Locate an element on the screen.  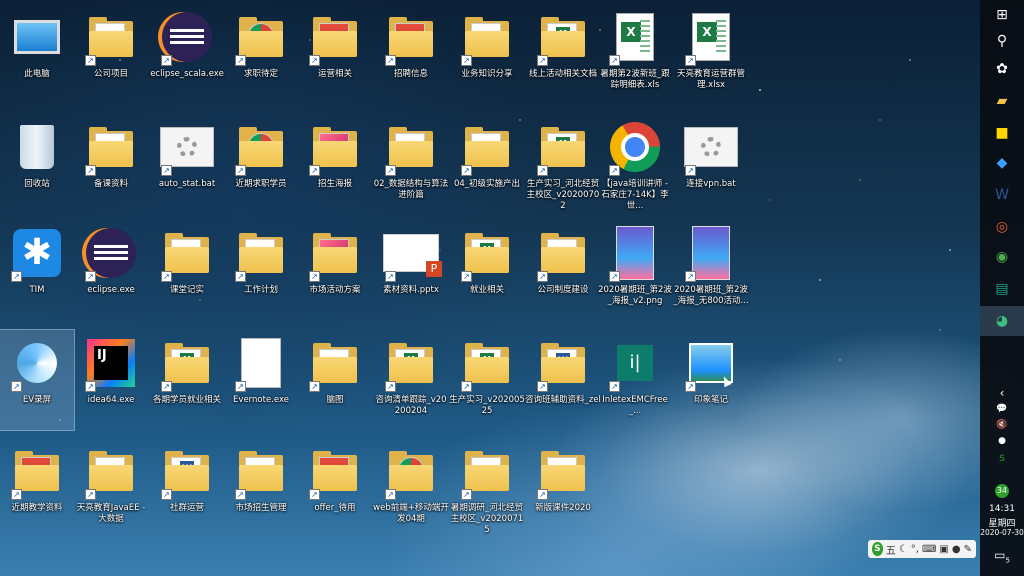
feishu-icon: ◆ is located at coordinates (1002, 163).